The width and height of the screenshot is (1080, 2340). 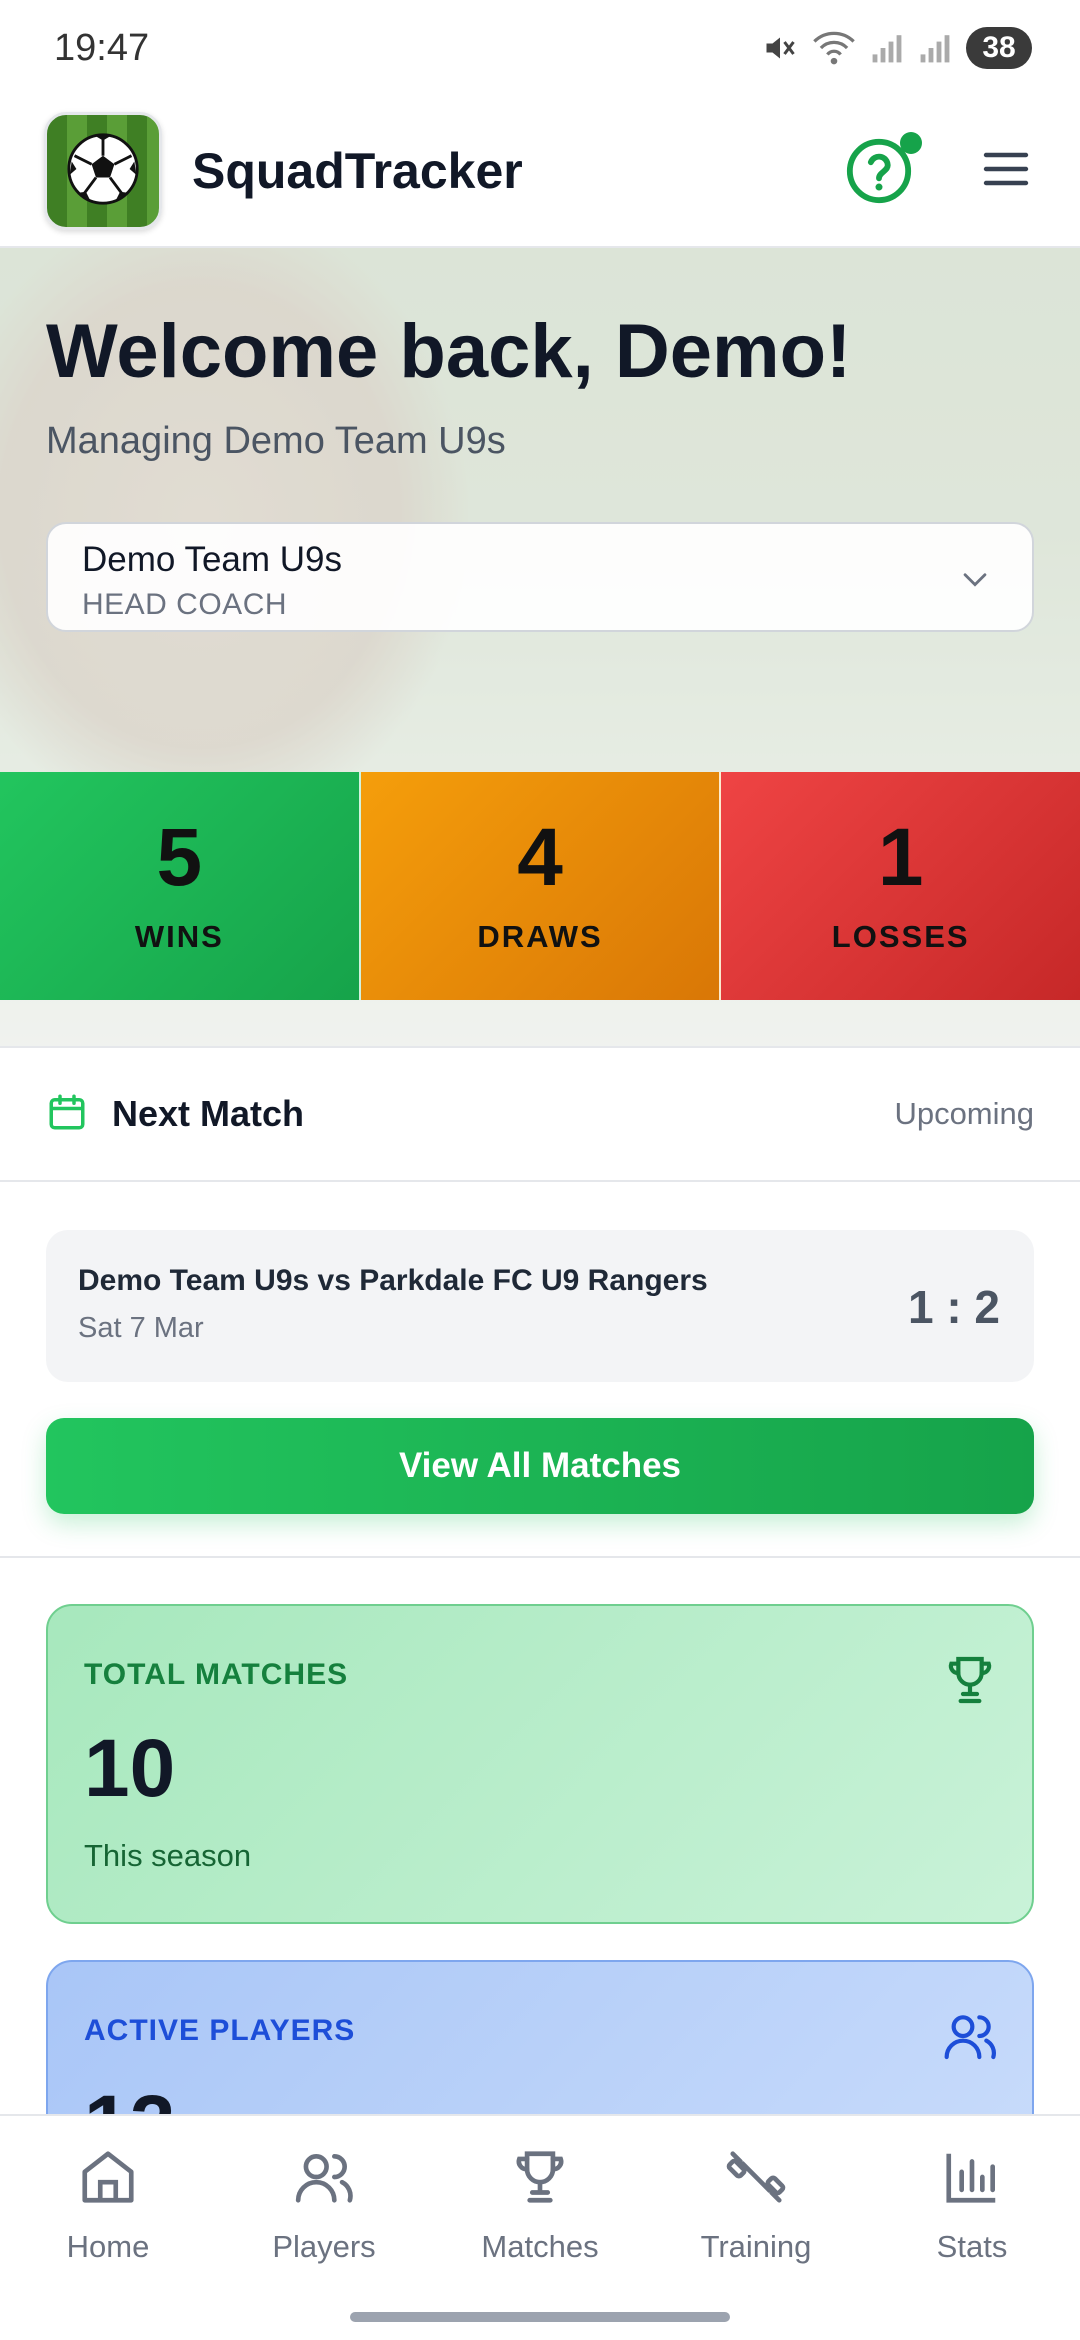 What do you see at coordinates (130, 1768) in the screenshot?
I see `total-matches-value: 10` at bounding box center [130, 1768].